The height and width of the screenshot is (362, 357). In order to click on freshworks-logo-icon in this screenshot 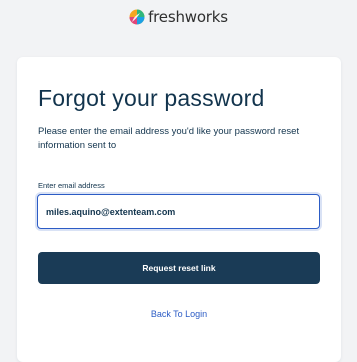, I will do `click(137, 17)`.